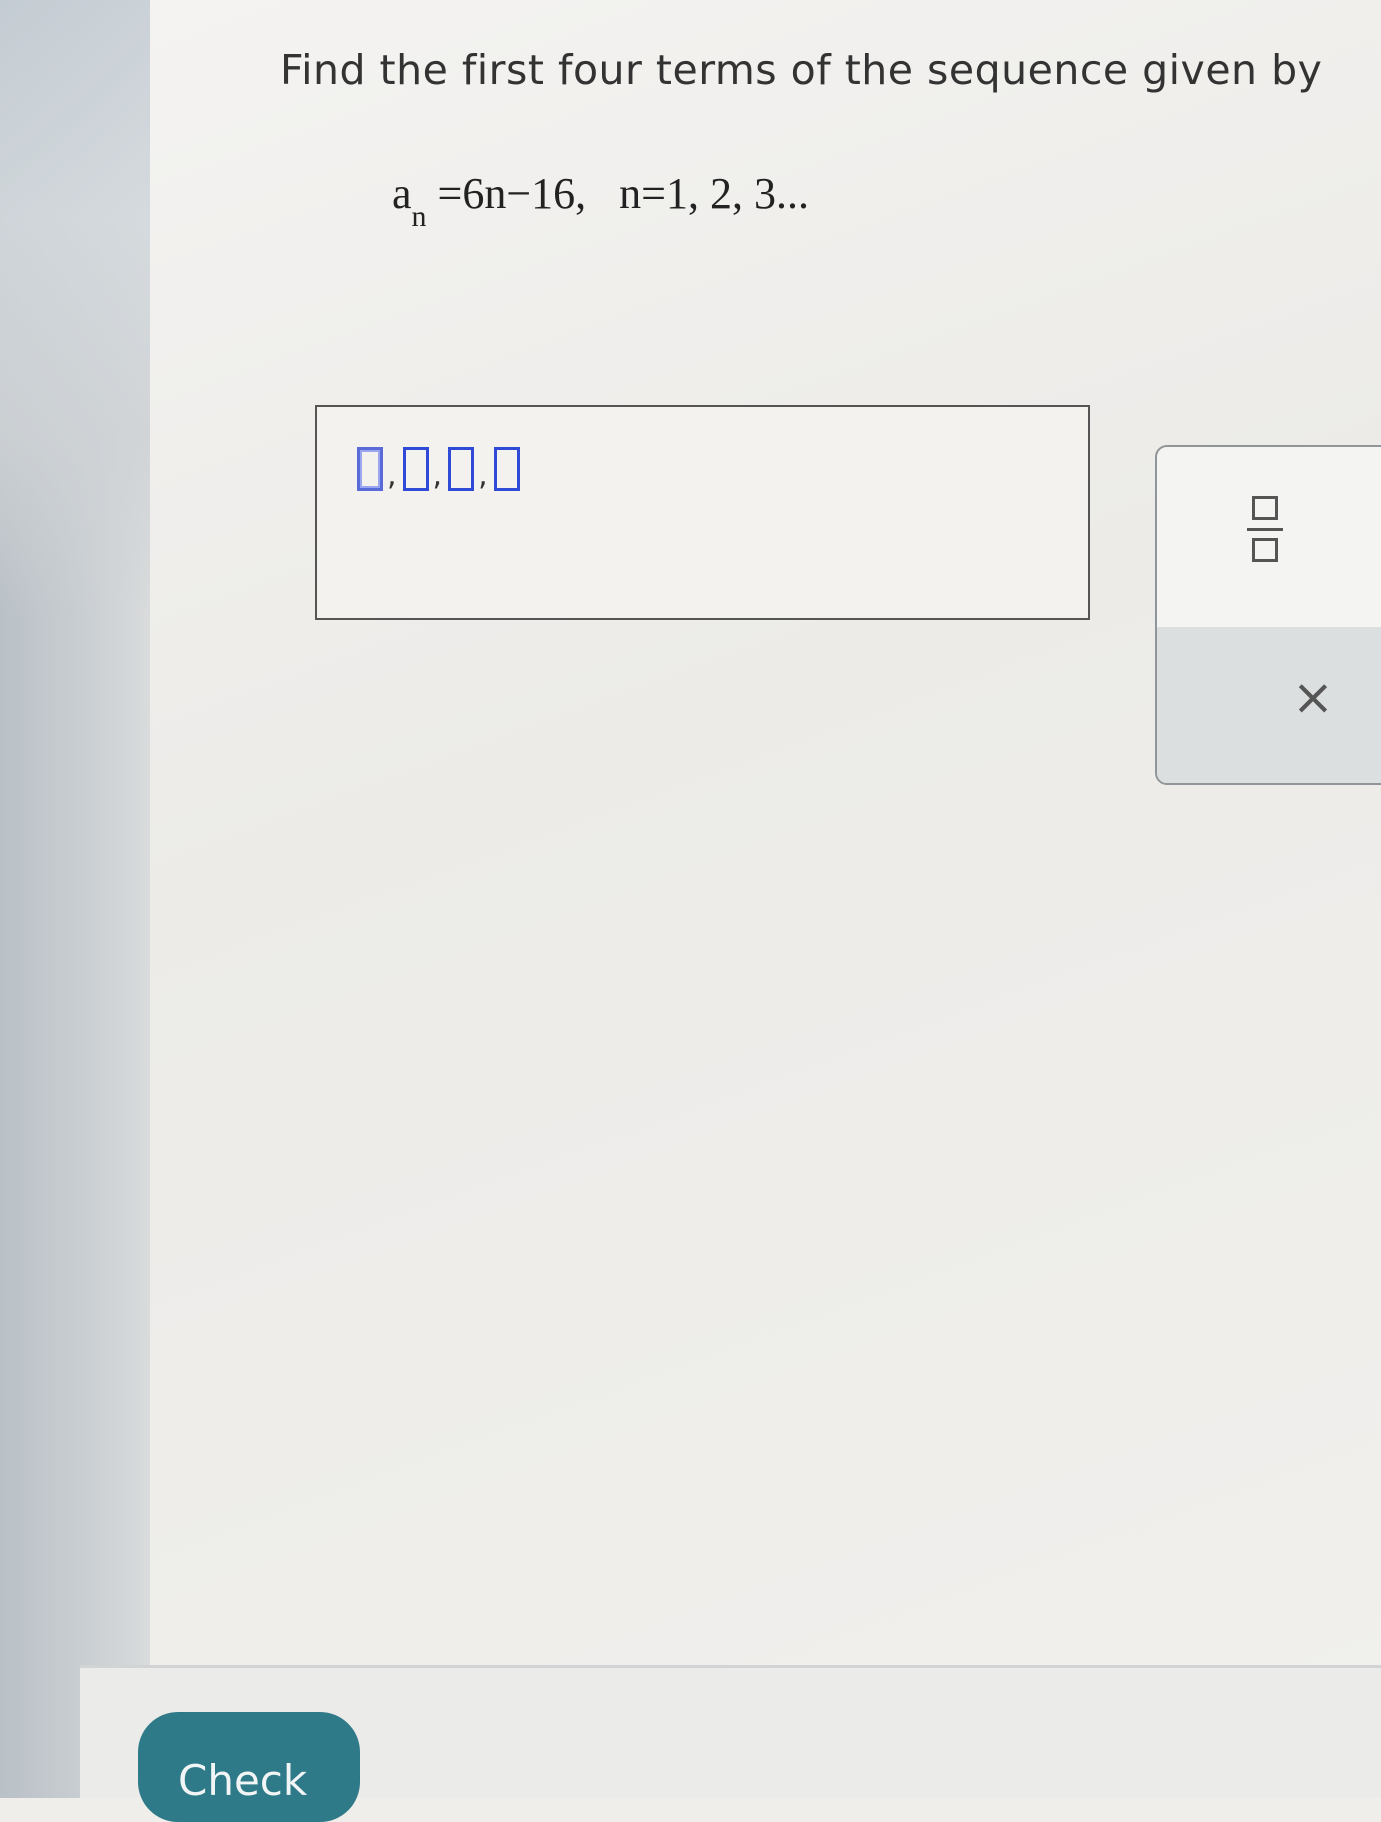 The image size is (1381, 1822). I want to click on fraction-denominator-icon, so click(1265, 550).